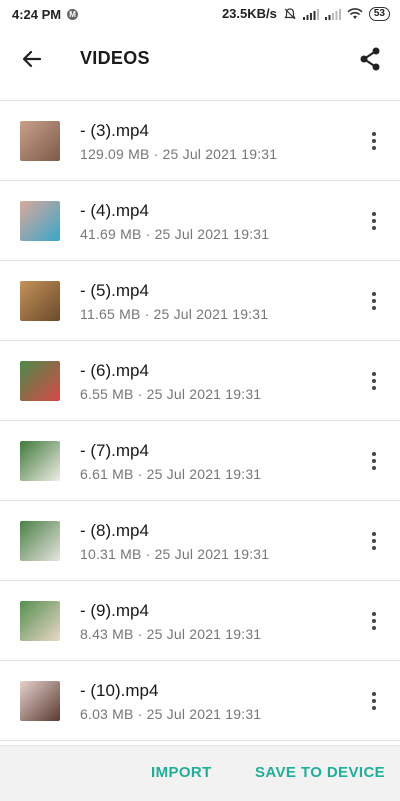 The image size is (400, 801). What do you see at coordinates (200, 14) in the screenshot?
I see `status-bar: 4:24 PM M 23.5KB/s 53` at bounding box center [200, 14].